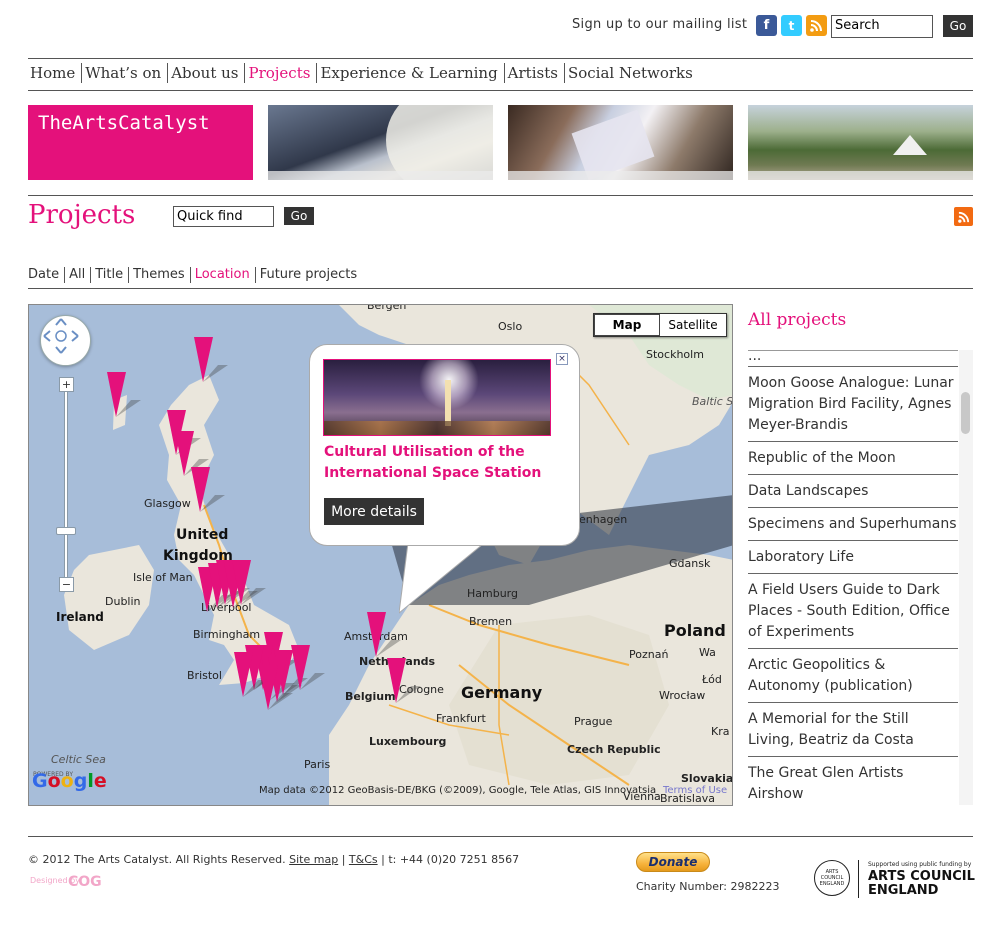 Image resolution: width=1000 pixels, height=941 pixels. Describe the element at coordinates (853, 524) in the screenshot. I see `list-item: Specimens and Superhumans` at that location.